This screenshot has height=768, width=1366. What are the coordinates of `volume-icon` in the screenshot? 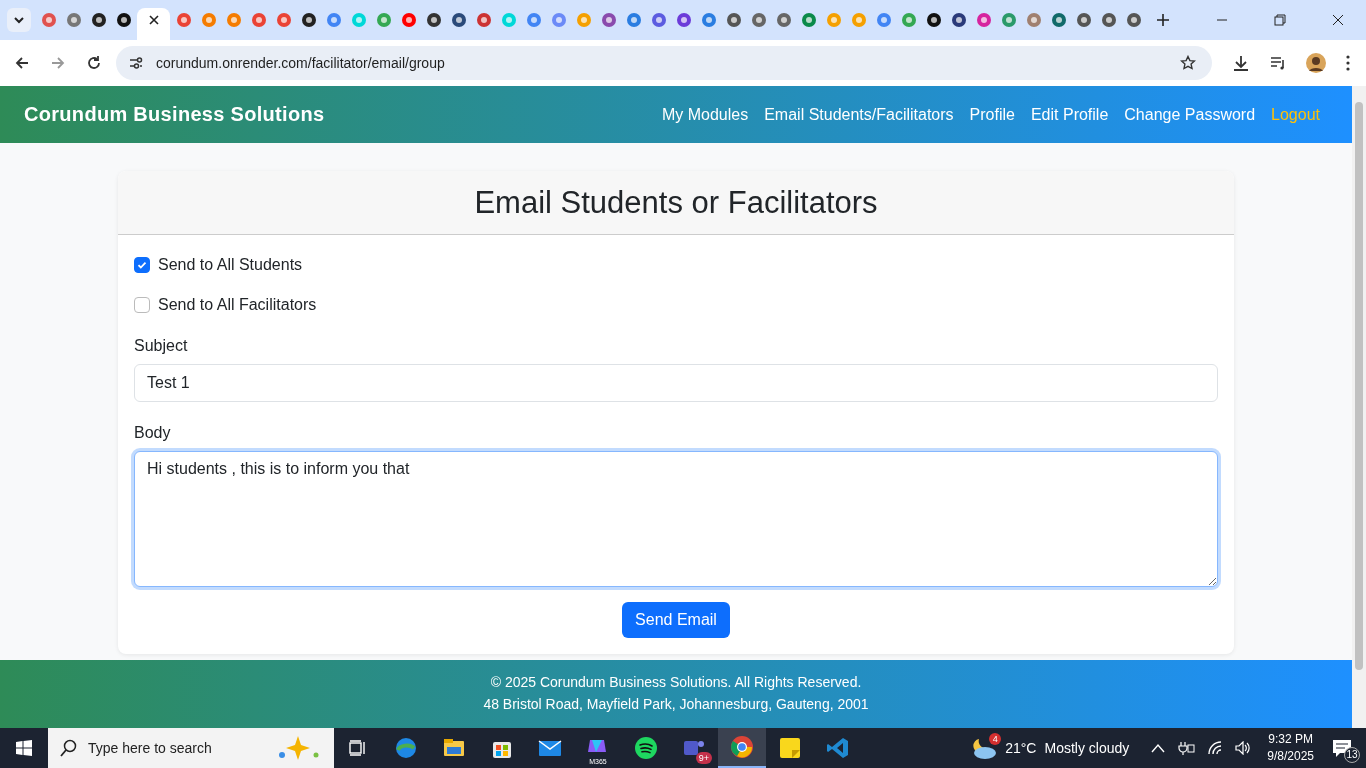 It's located at (1243, 748).